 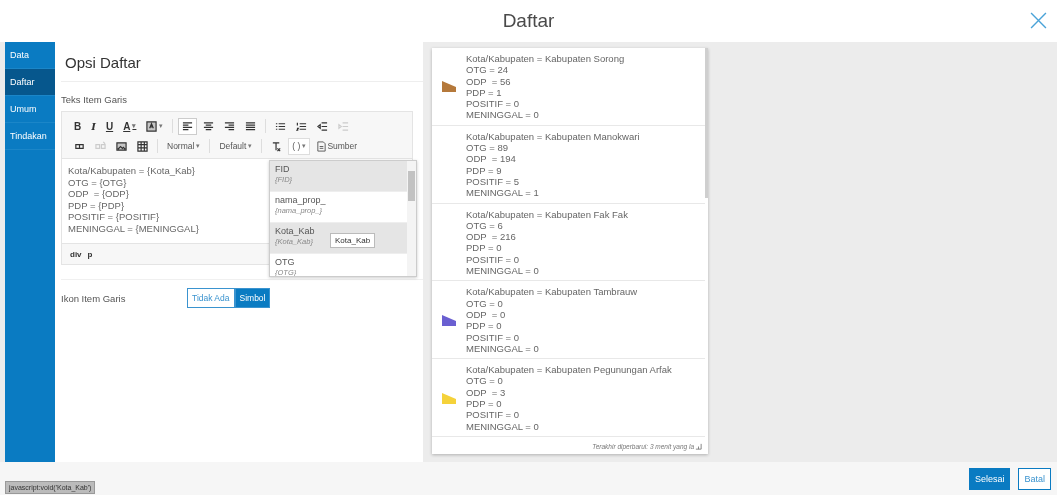 What do you see at coordinates (251, 126) in the screenshot?
I see `align-justify-icon` at bounding box center [251, 126].